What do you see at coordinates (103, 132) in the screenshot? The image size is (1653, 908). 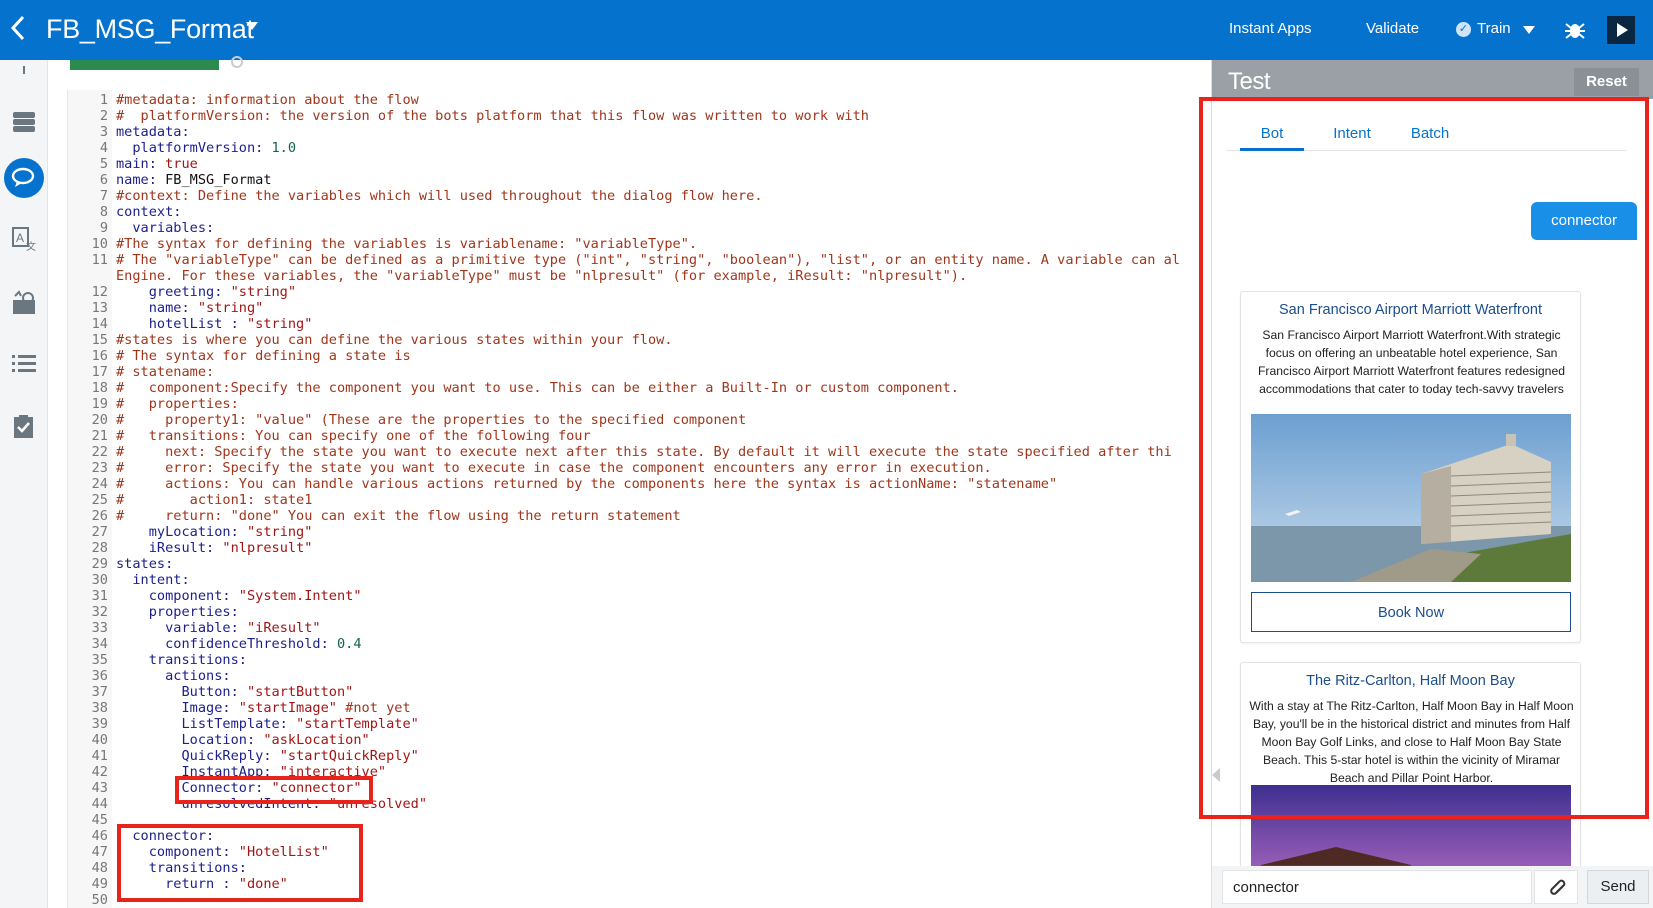 I see `line-number: 3` at bounding box center [103, 132].